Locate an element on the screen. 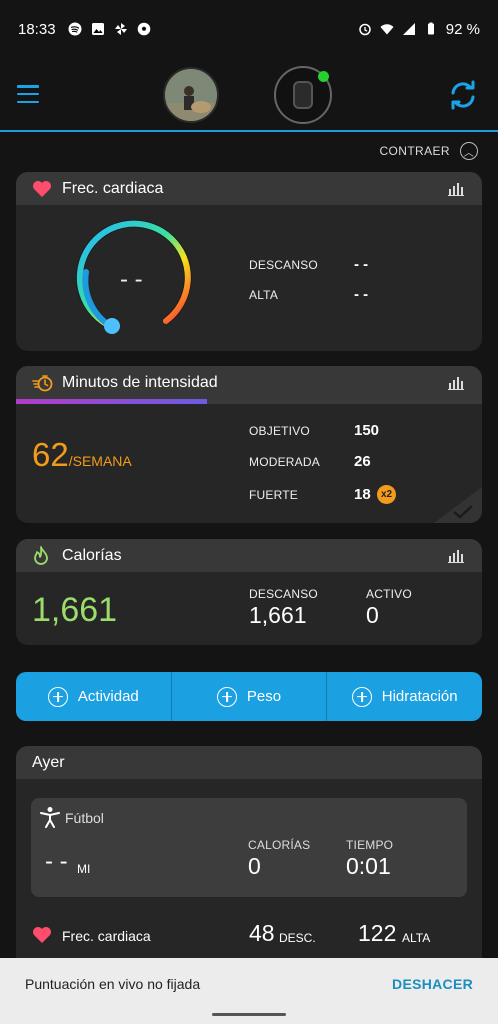  goal-label: OBJETIVO is located at coordinates (279, 431).